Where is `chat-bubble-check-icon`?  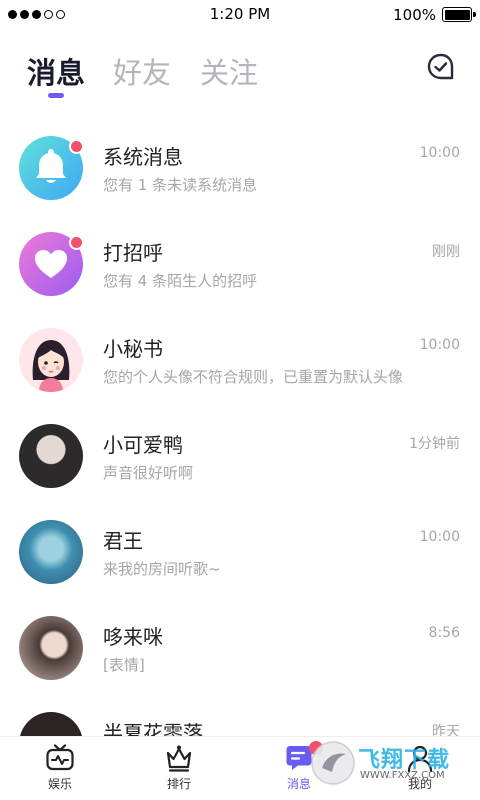 chat-bubble-check-icon is located at coordinates (441, 67).